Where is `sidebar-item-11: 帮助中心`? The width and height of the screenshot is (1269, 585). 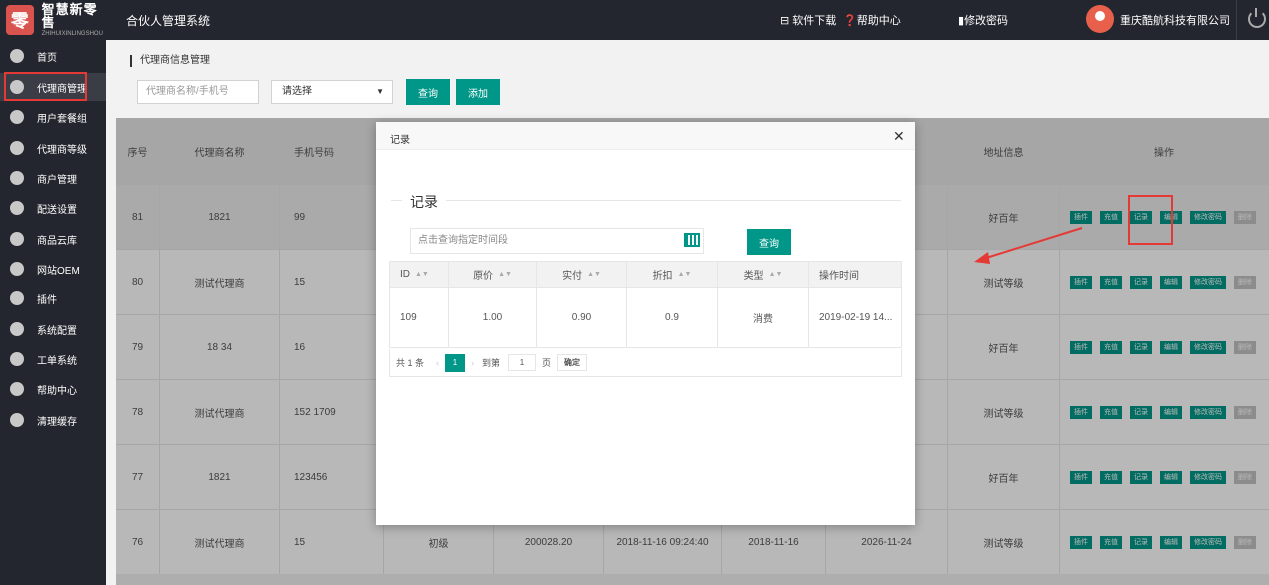
sidebar-item-11: 帮助中心 is located at coordinates (53, 389).